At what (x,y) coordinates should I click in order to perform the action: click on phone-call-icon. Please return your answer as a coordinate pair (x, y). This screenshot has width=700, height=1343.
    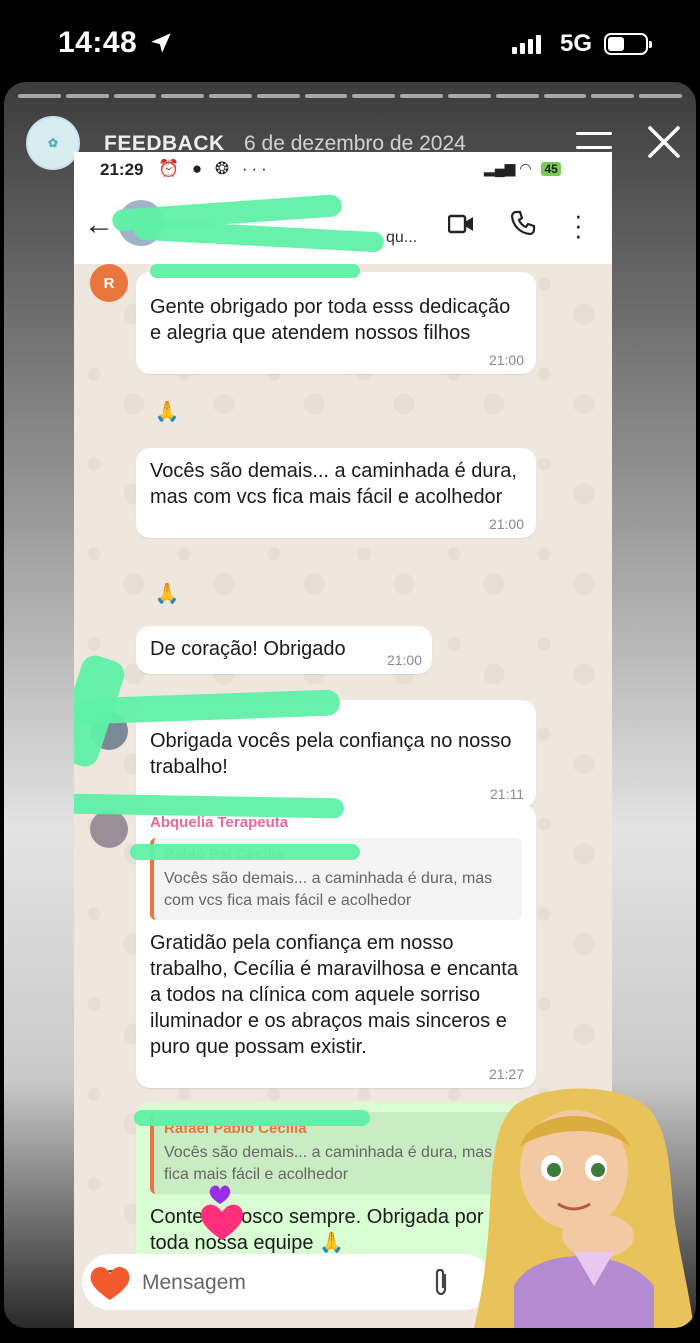
    Looking at the image, I should click on (523, 223).